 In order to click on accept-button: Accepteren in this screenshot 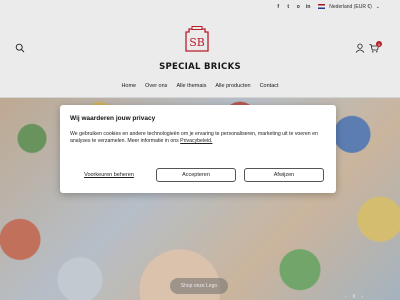, I will do `click(196, 175)`.